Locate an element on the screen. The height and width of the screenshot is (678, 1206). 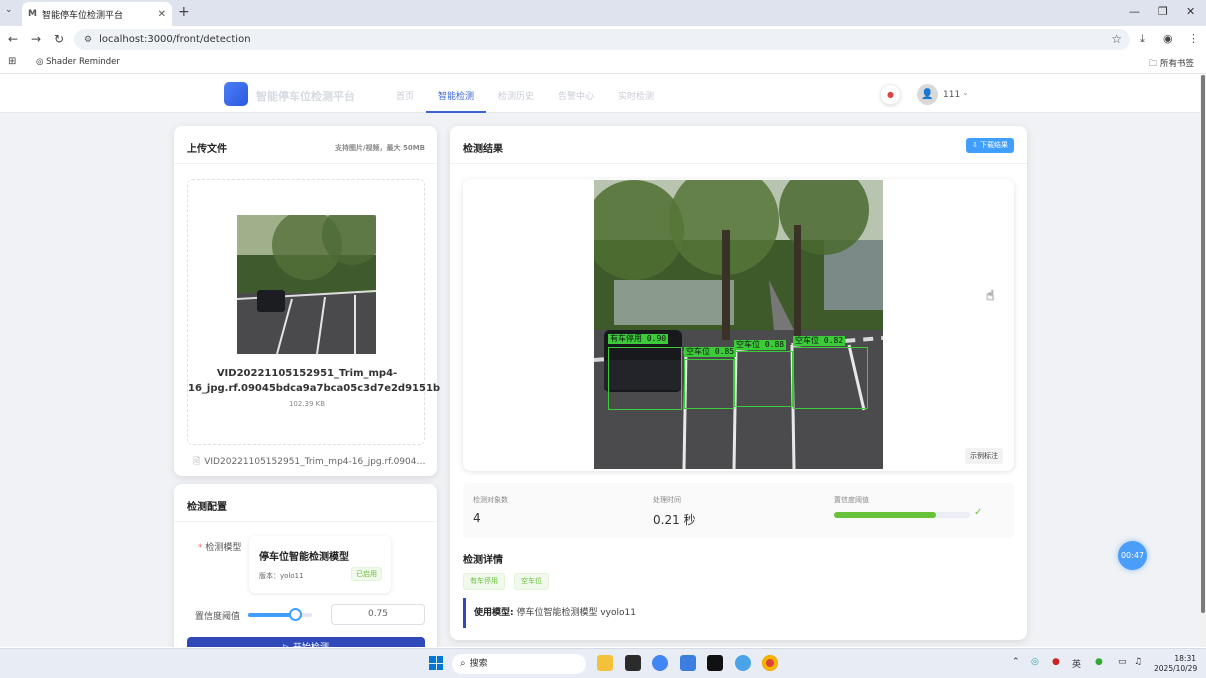
nav-alerts: 告警中心 is located at coordinates (576, 95).